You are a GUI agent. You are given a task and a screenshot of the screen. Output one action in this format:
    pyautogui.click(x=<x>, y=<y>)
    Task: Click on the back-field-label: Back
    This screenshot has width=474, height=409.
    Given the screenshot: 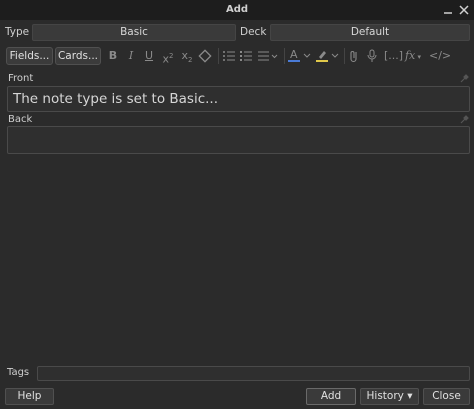 What is the action you would take?
    pyautogui.click(x=20, y=119)
    